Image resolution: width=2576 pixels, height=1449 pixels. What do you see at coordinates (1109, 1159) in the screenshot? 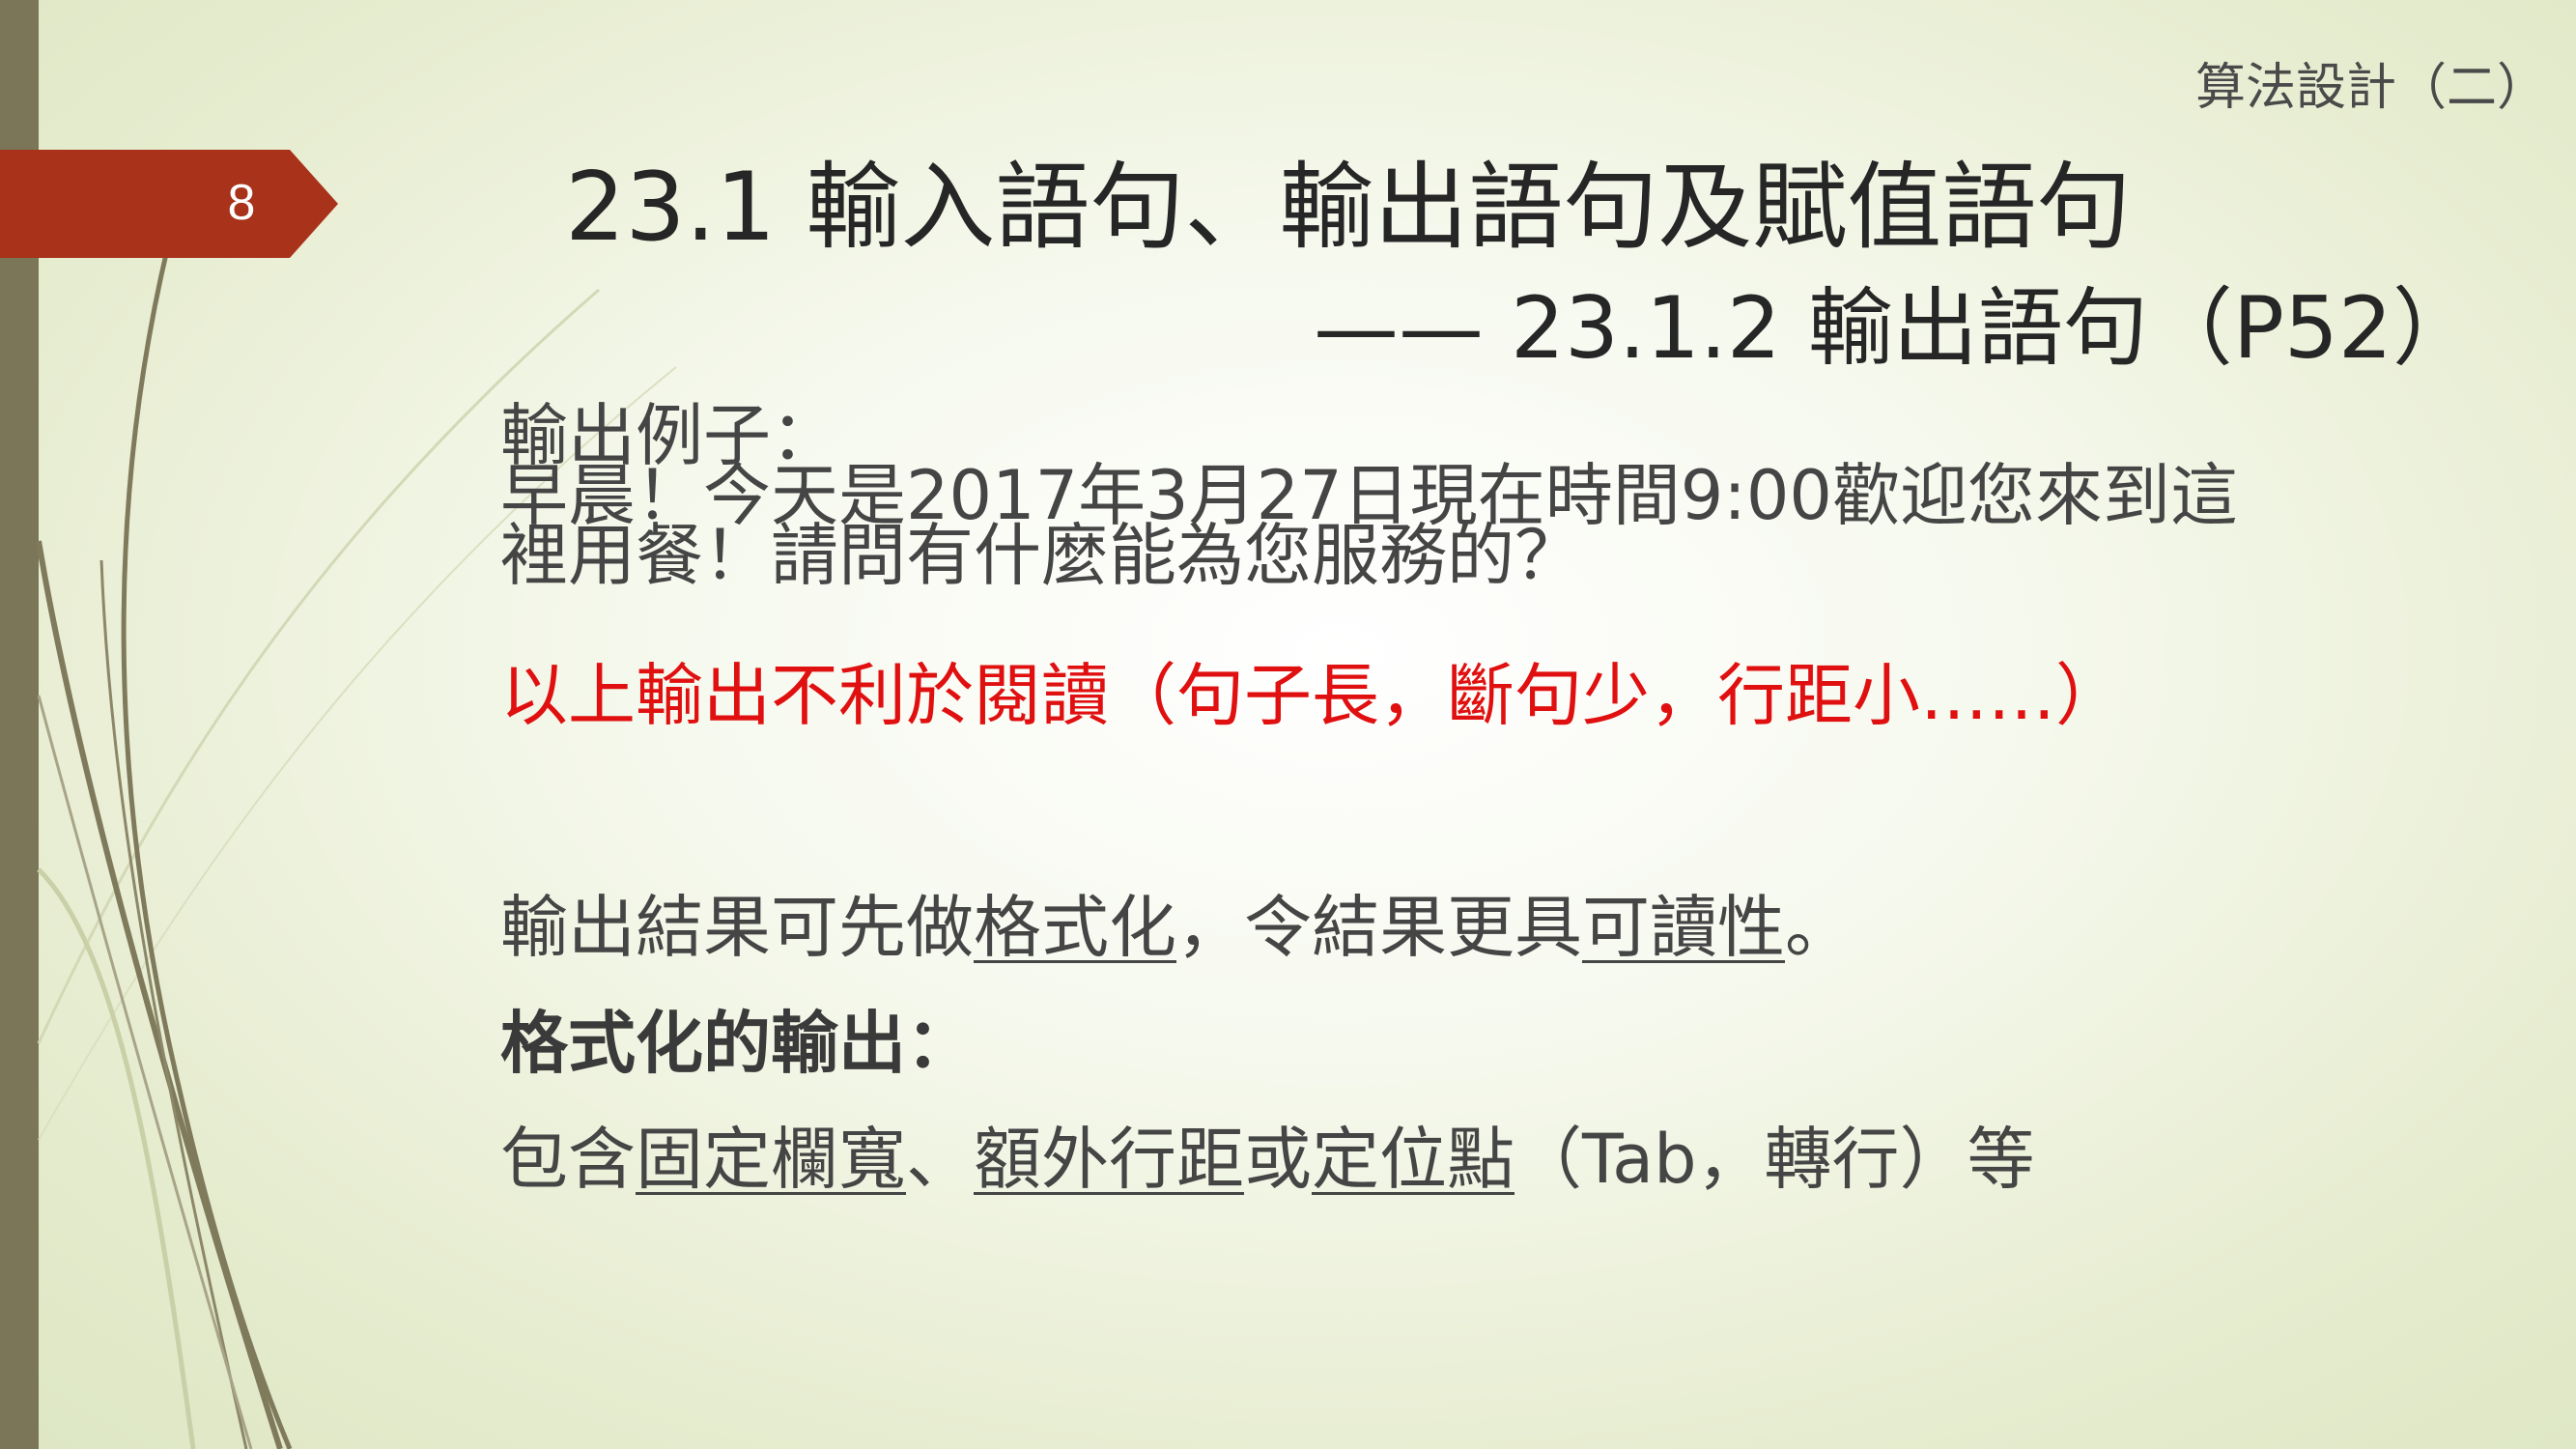
I see `term-extra-spacing: 額外行距` at bounding box center [1109, 1159].